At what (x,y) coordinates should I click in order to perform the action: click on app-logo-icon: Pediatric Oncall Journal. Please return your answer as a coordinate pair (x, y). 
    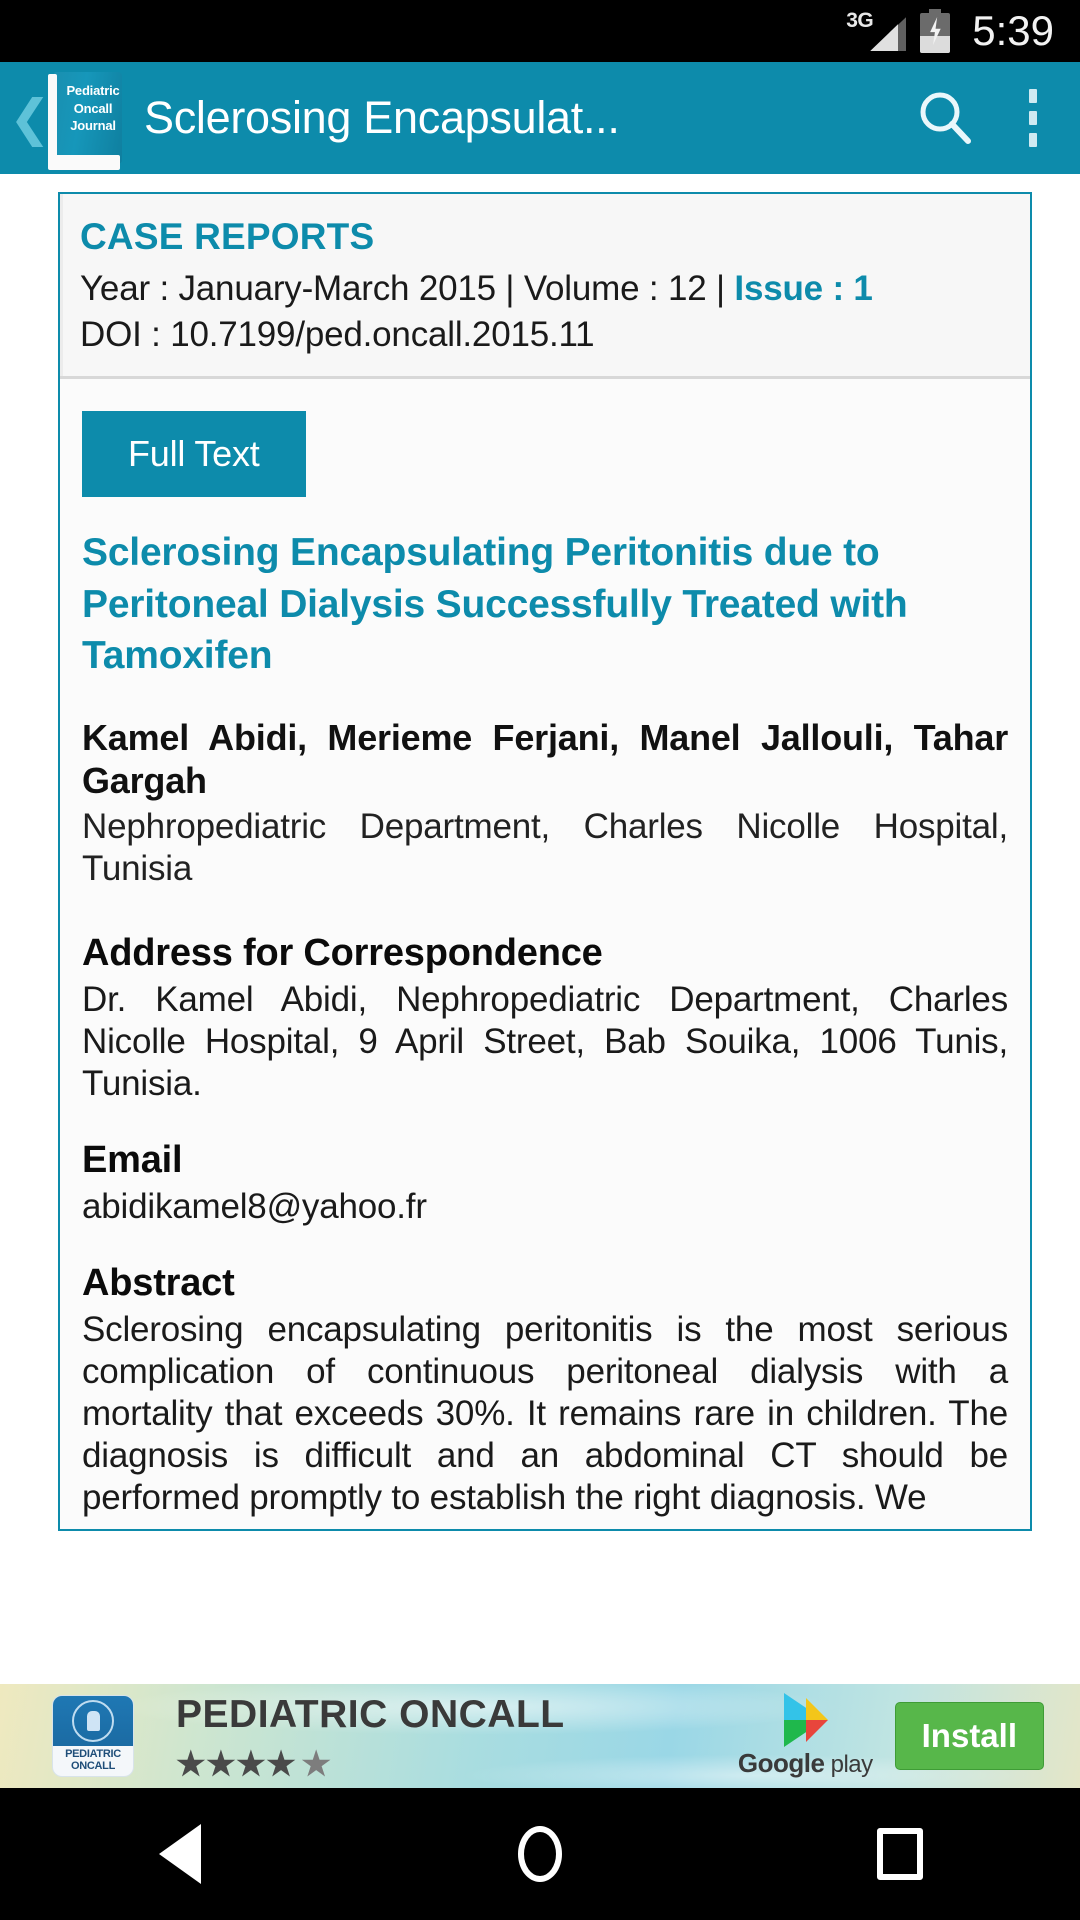
    Looking at the image, I should click on (85, 118).